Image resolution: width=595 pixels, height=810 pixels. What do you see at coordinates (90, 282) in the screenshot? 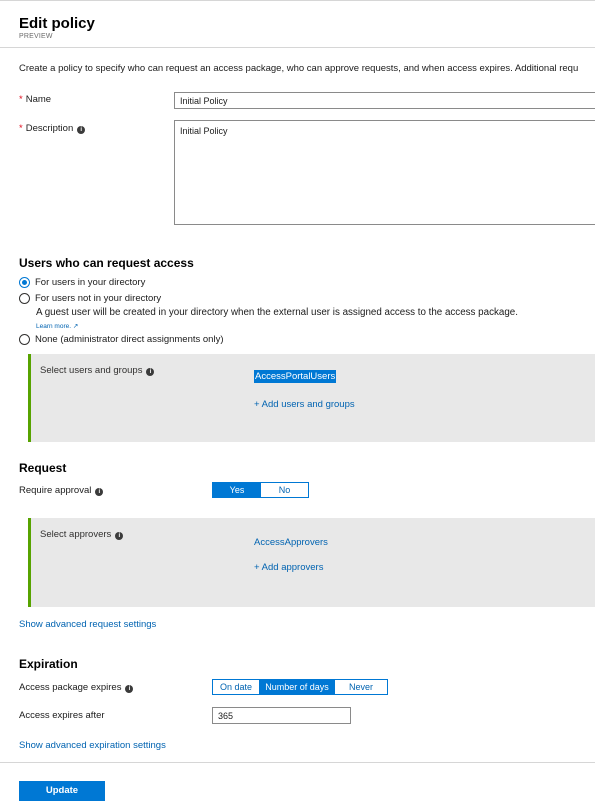
I see `radio-label: For users in your directory` at bounding box center [90, 282].